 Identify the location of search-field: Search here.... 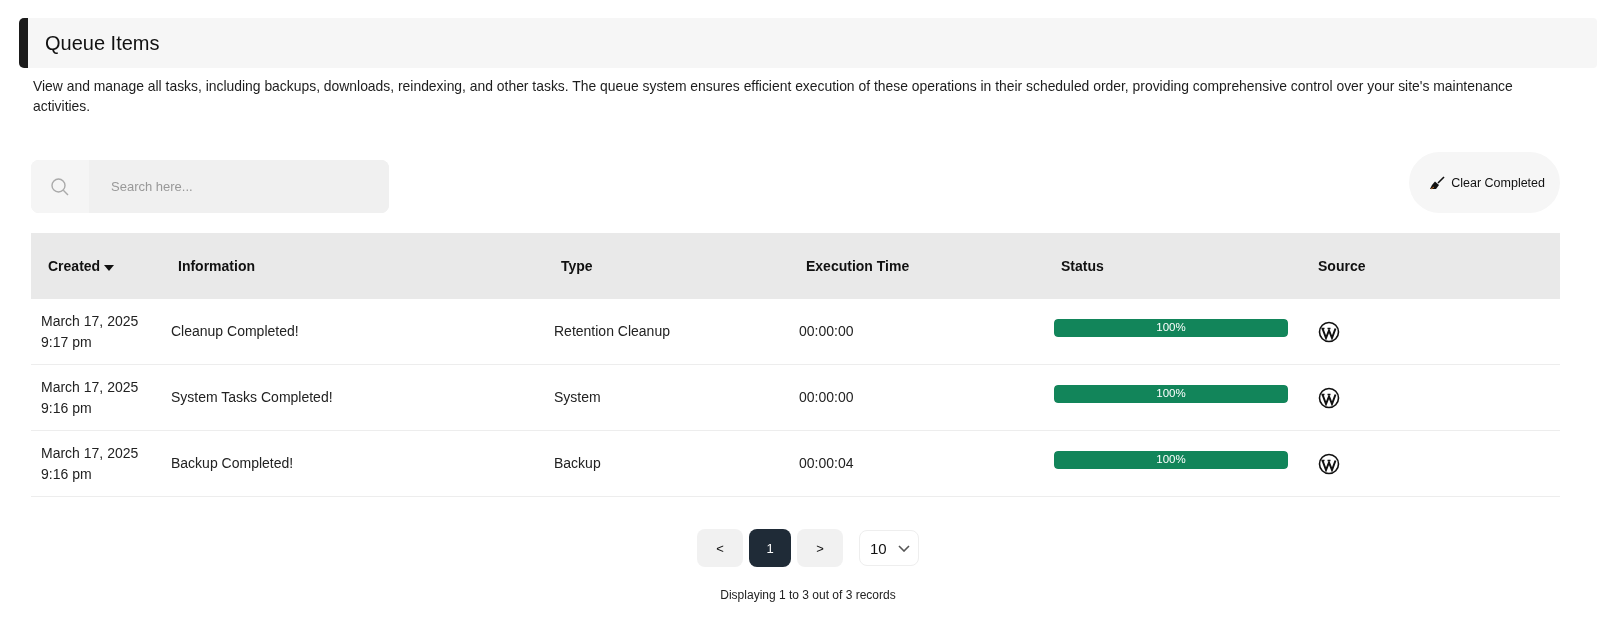
(210, 186).